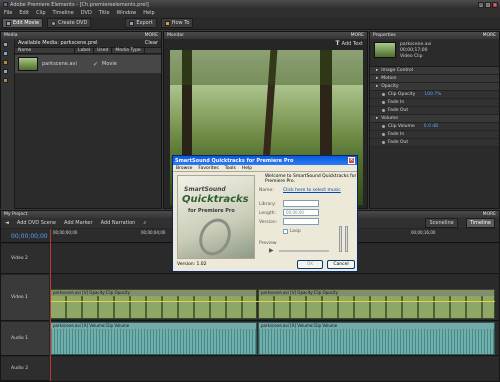 The height and width of the screenshot is (382, 500). Describe the element at coordinates (301, 212) in the screenshot. I see `length-field: 00;00;00` at that location.